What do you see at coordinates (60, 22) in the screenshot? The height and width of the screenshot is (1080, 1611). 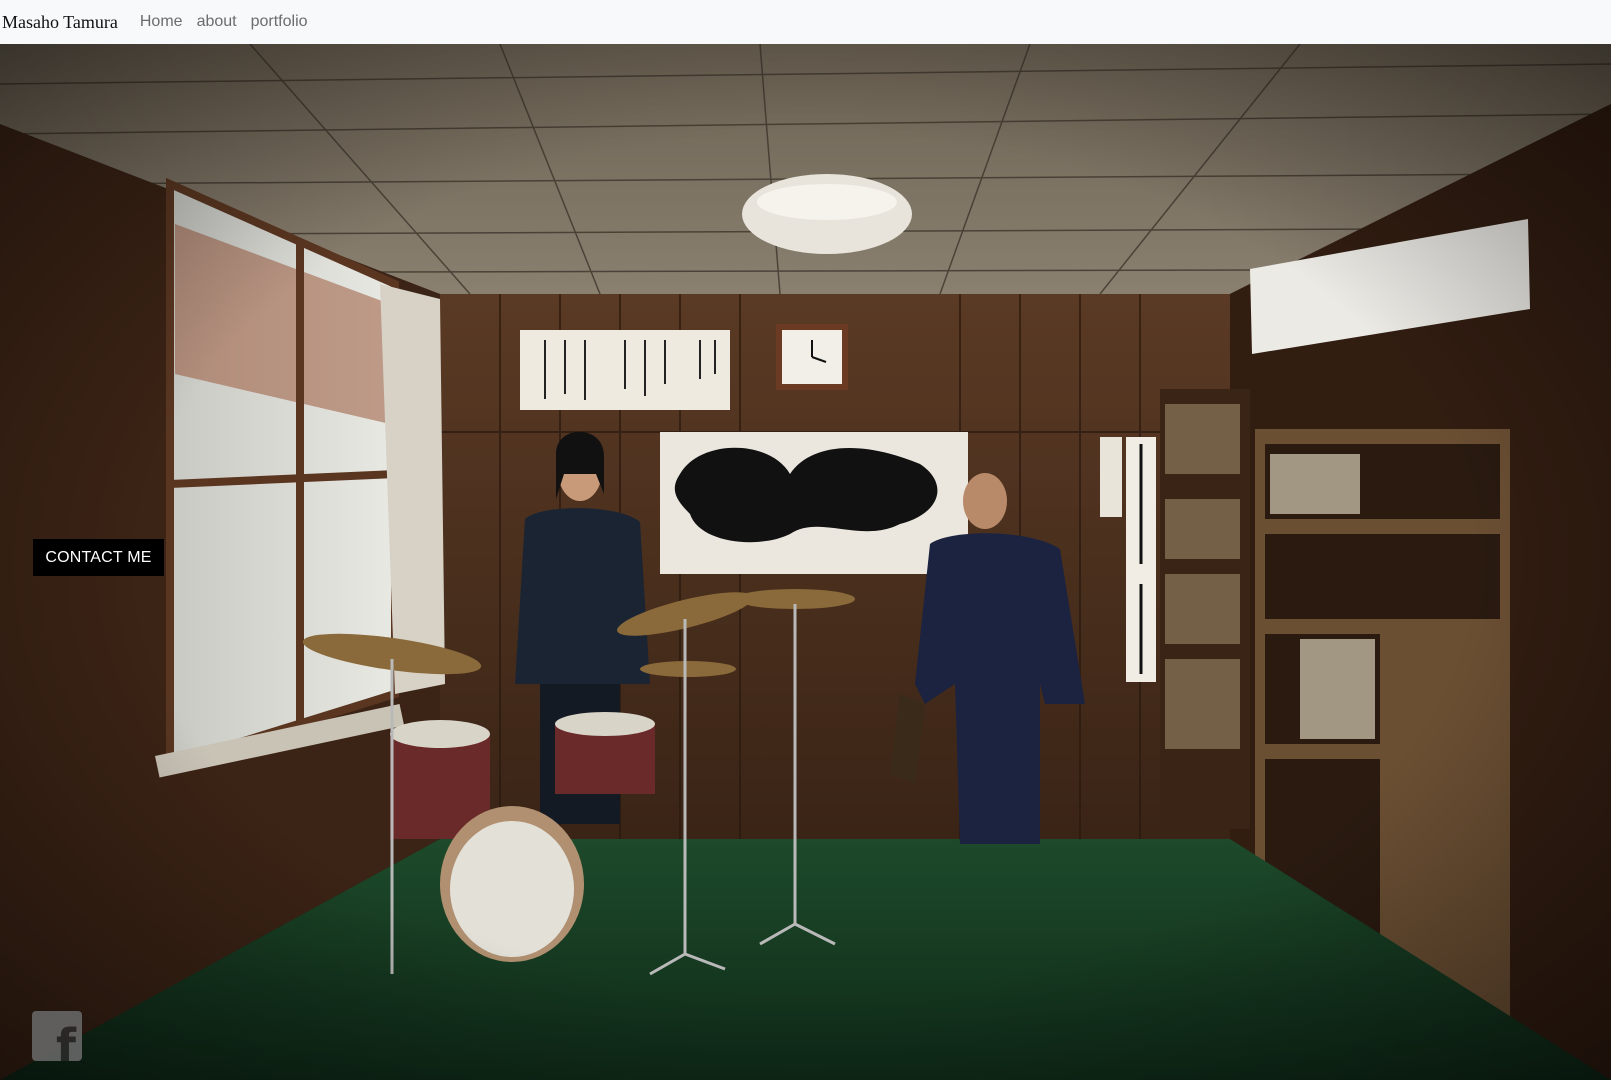 I see `brand-link: Masaho Tamura` at bounding box center [60, 22].